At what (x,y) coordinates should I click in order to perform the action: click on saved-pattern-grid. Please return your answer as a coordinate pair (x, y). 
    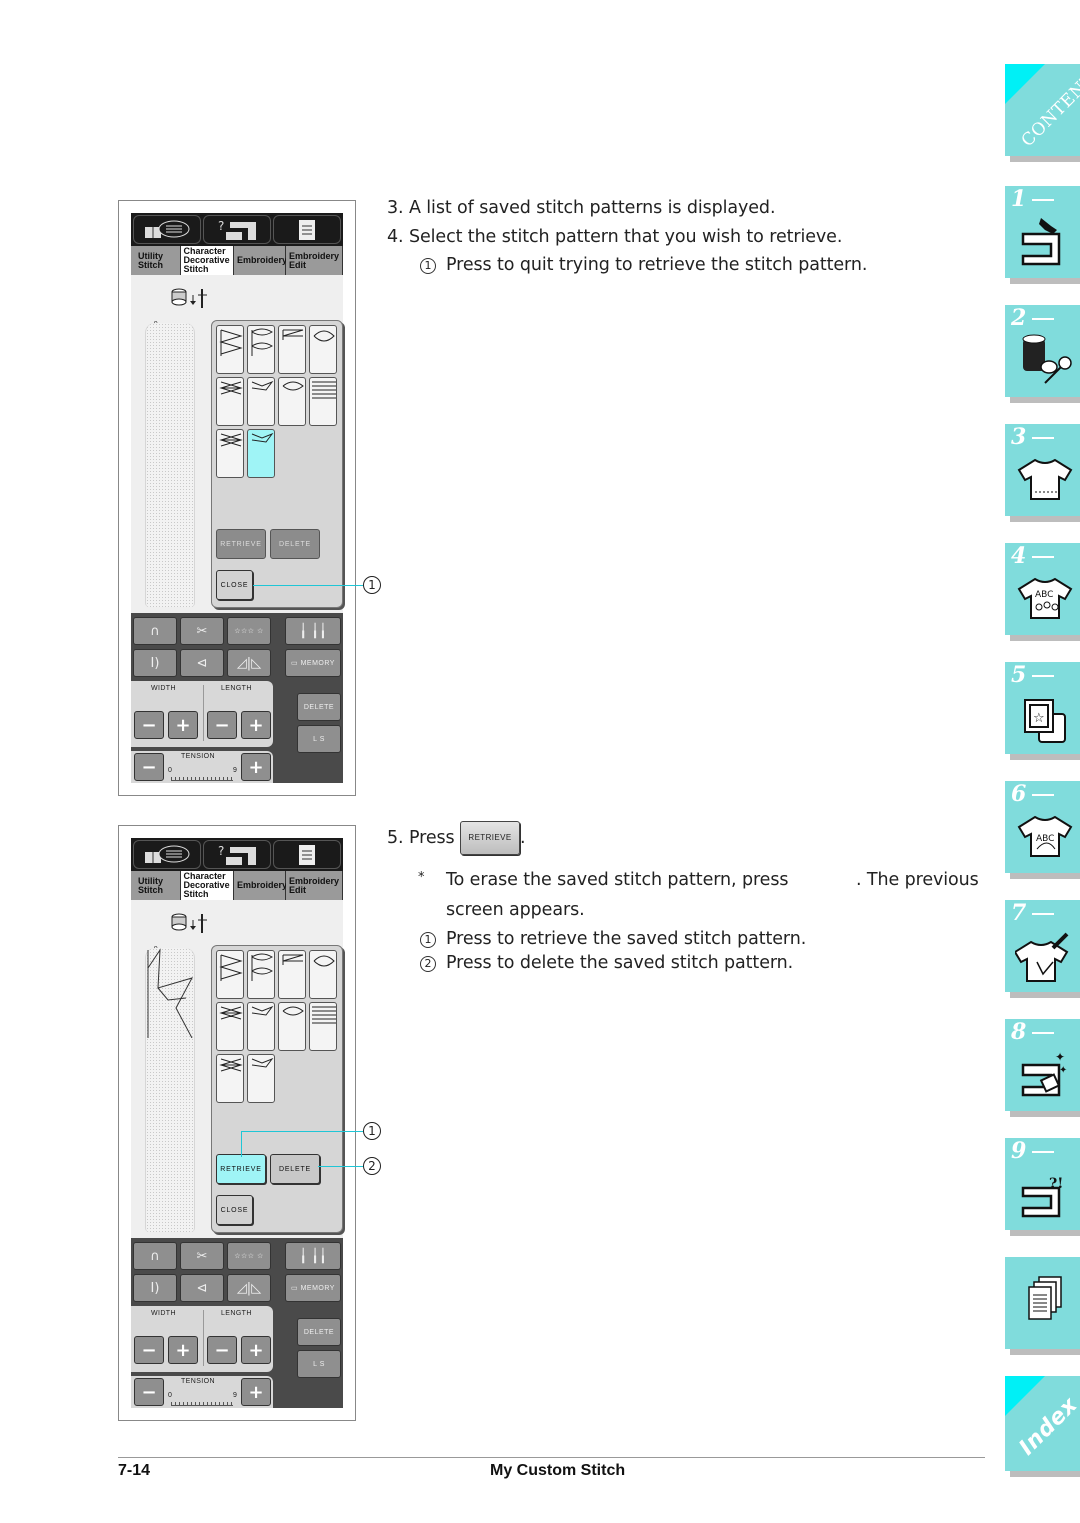
    Looking at the image, I should click on (276, 401).